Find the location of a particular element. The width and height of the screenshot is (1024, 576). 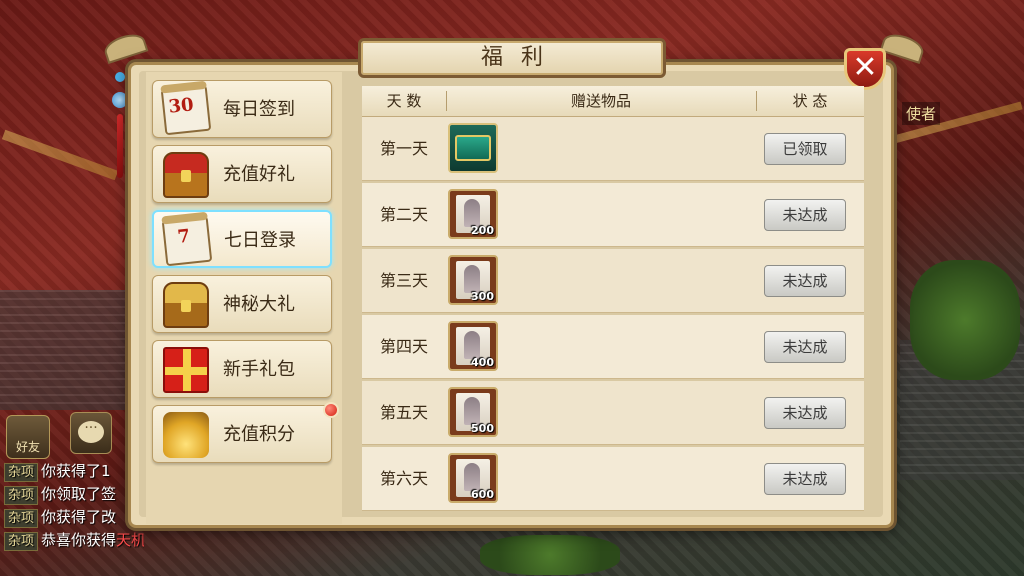

table-row: 第四天 400 未达成 is located at coordinates (613, 347).